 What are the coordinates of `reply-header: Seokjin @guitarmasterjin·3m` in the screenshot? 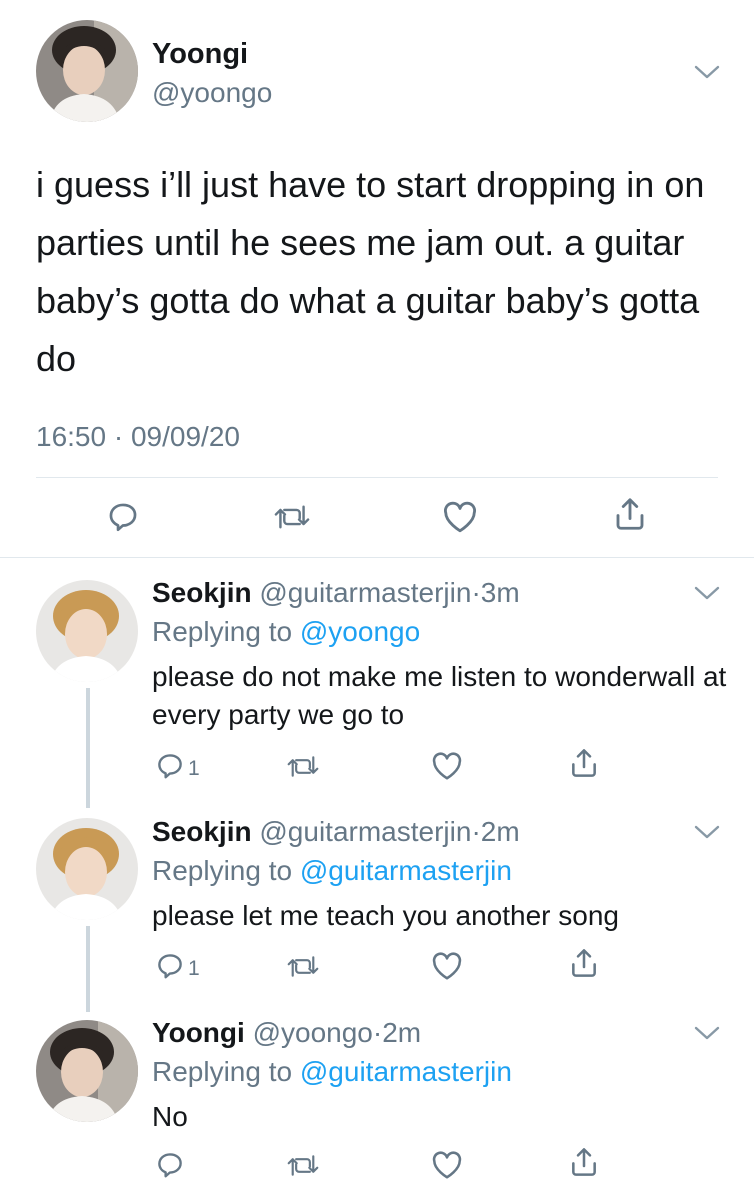 It's located at (336, 593).